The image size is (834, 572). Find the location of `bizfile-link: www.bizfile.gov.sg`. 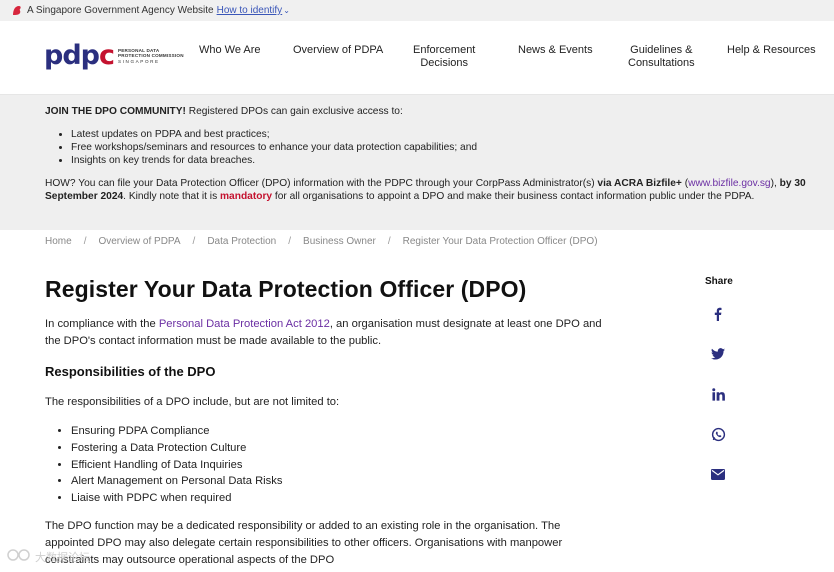

bizfile-link: www.bizfile.gov.sg is located at coordinates (729, 183).